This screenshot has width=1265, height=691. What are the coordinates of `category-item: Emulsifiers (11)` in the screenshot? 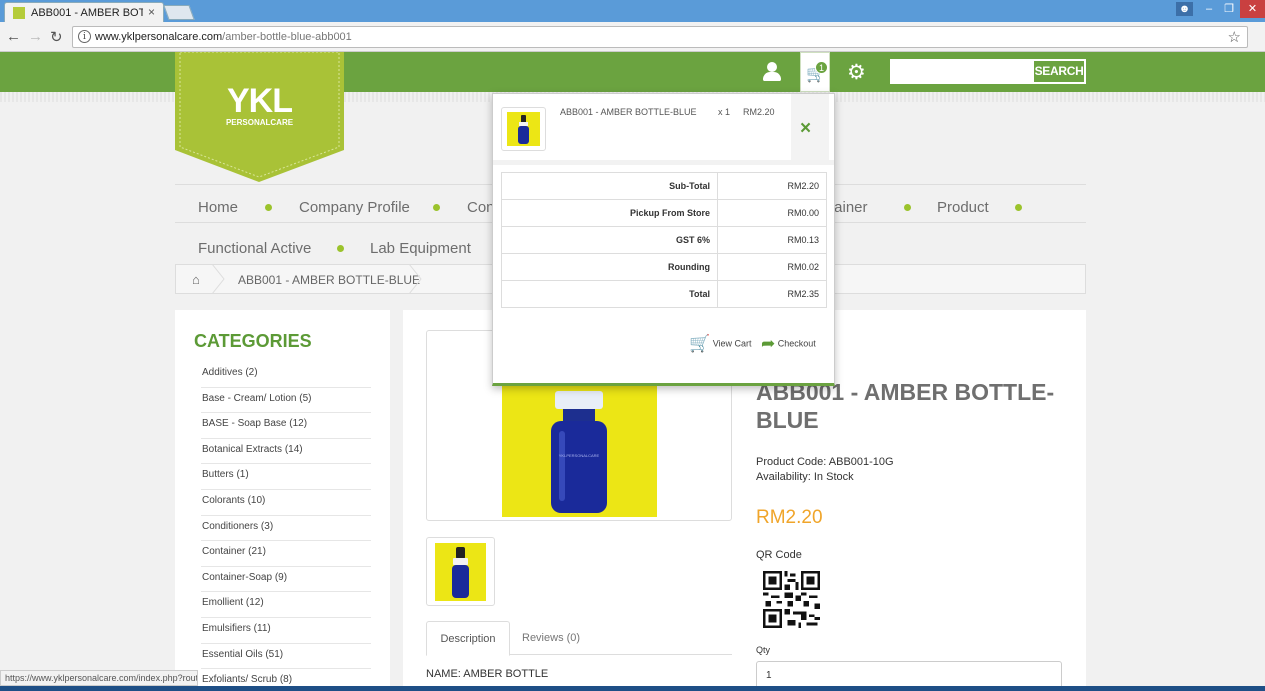 It's located at (286, 631).